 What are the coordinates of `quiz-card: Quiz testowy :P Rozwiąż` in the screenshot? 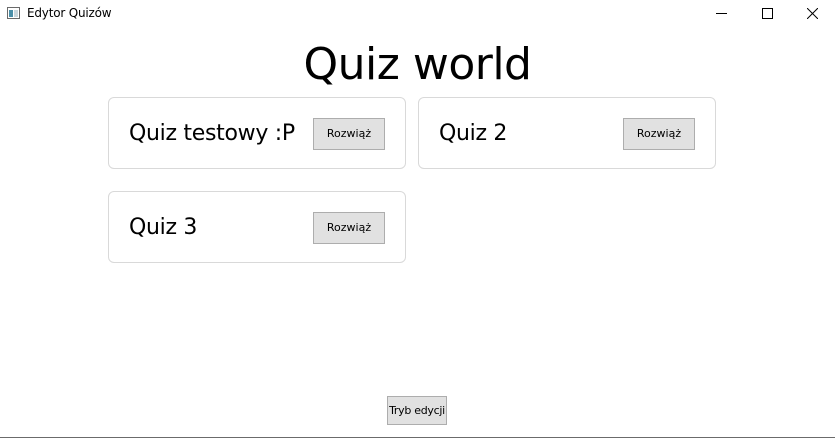 It's located at (257, 133).